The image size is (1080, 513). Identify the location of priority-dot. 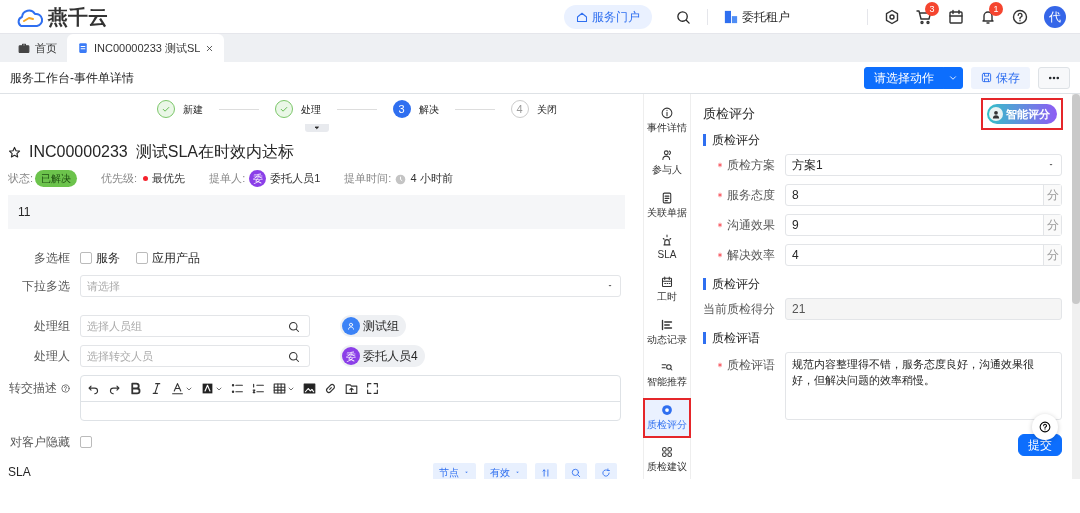
(146, 178).